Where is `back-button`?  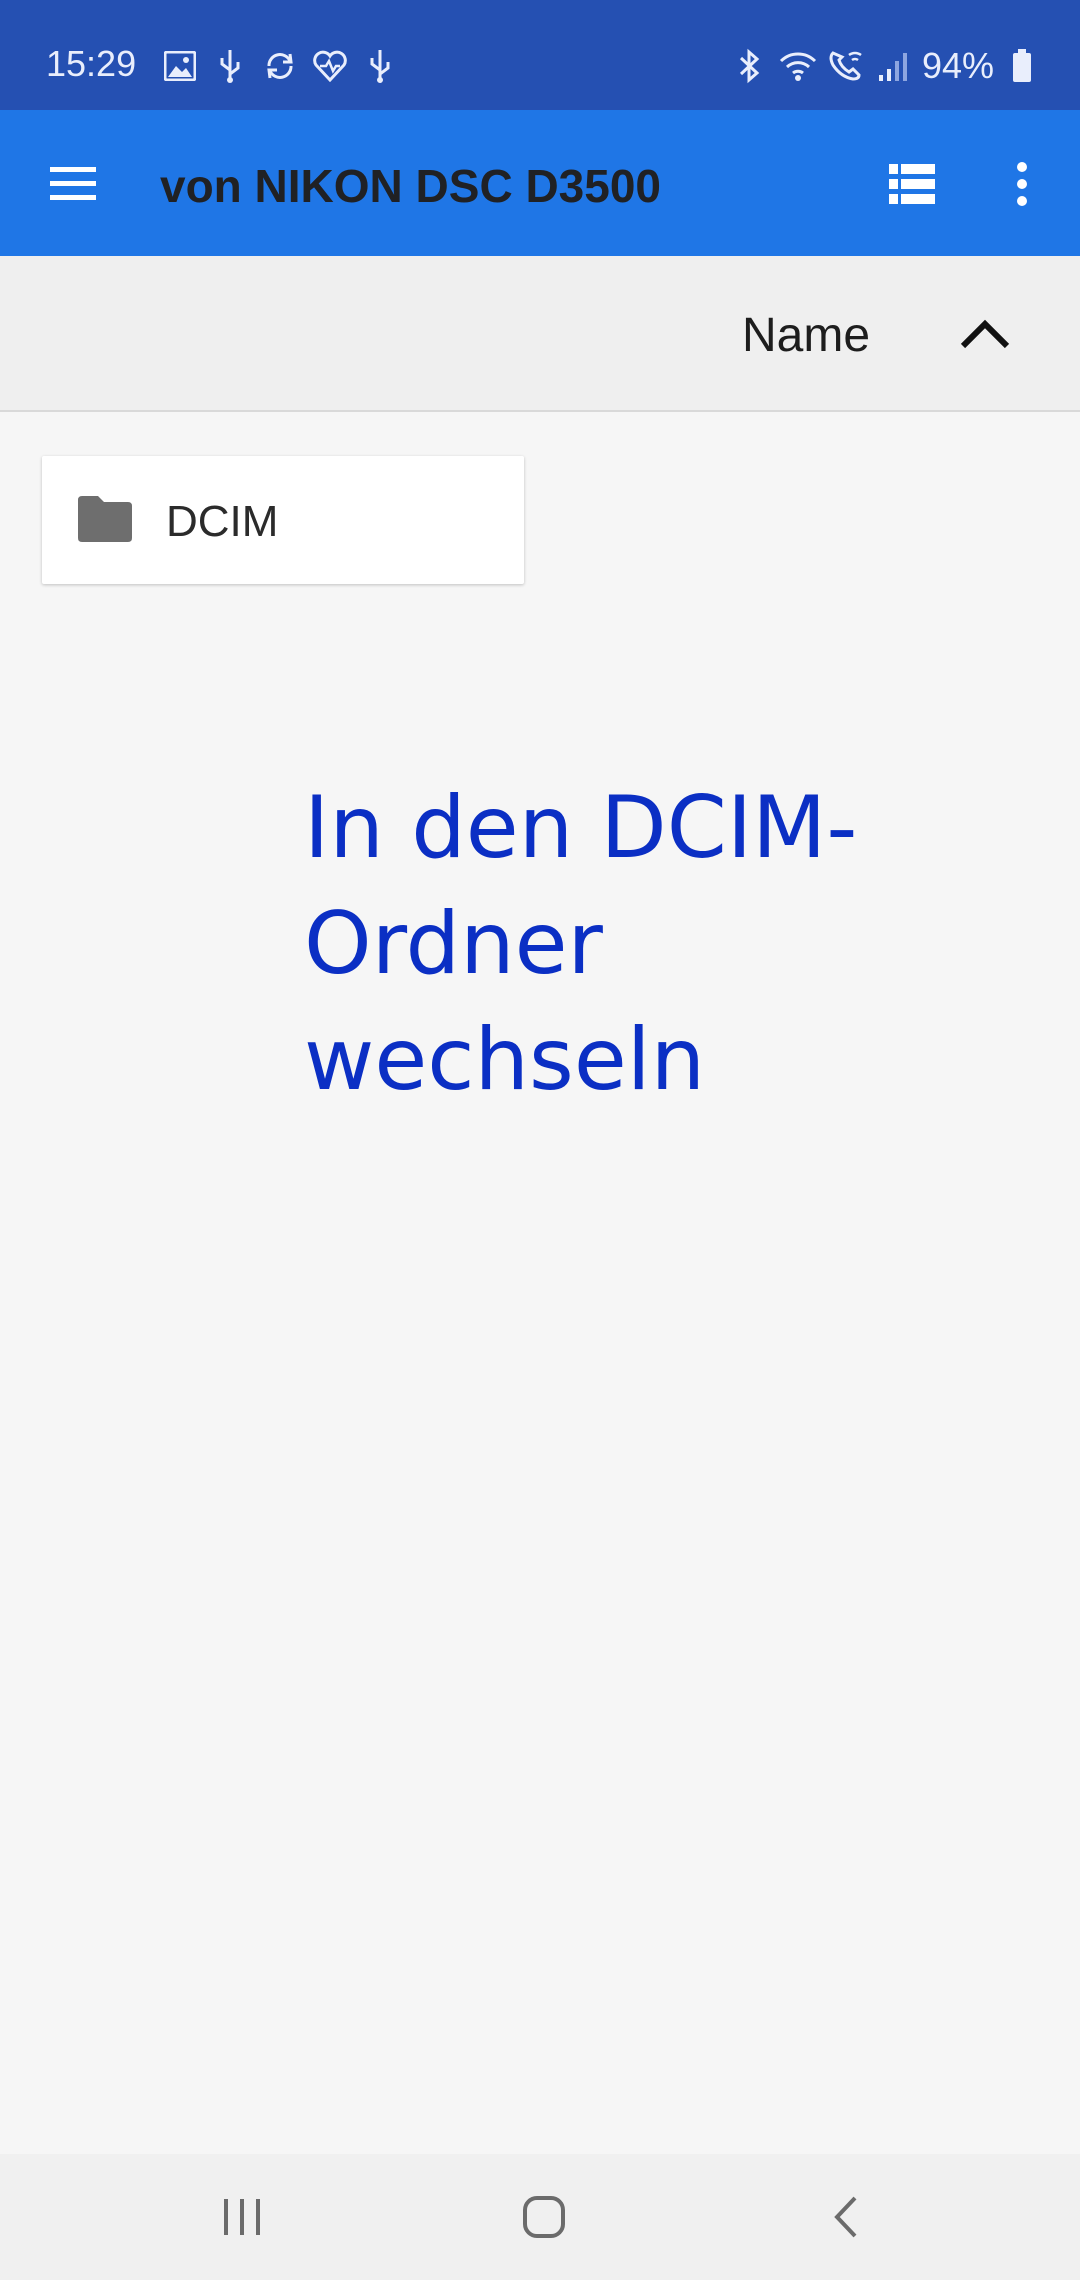
back-button is located at coordinates (846, 2217).